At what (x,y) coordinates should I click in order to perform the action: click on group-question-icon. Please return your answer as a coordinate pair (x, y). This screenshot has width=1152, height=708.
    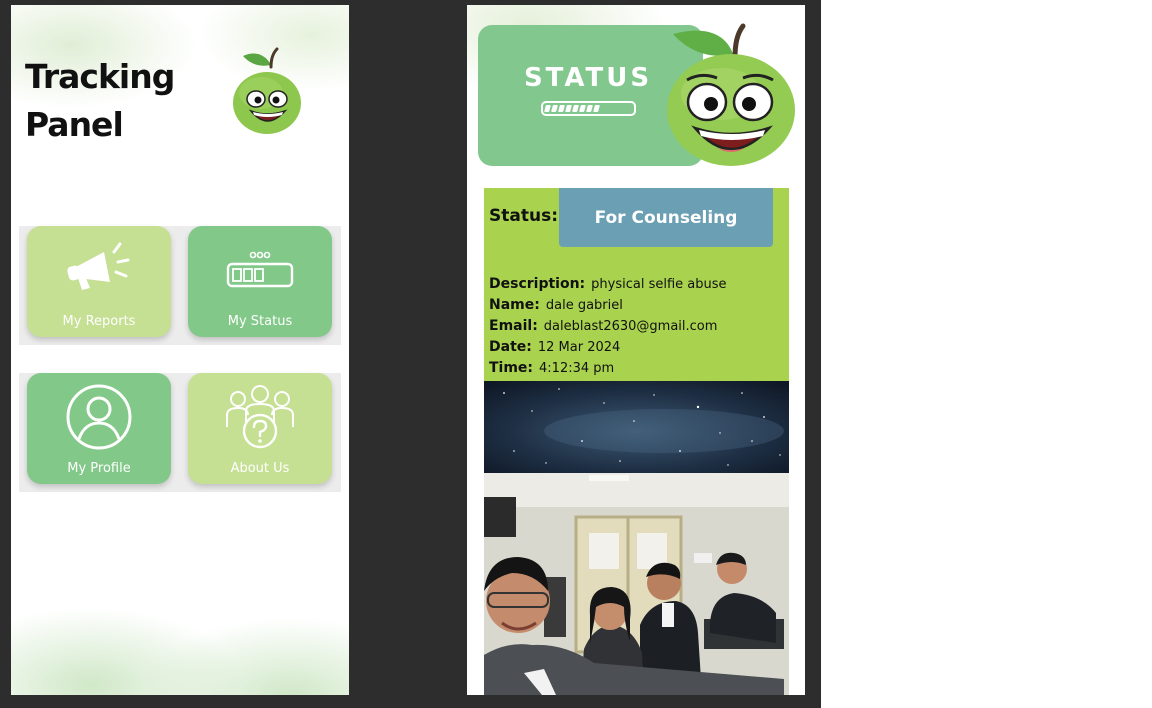
    Looking at the image, I should click on (260, 417).